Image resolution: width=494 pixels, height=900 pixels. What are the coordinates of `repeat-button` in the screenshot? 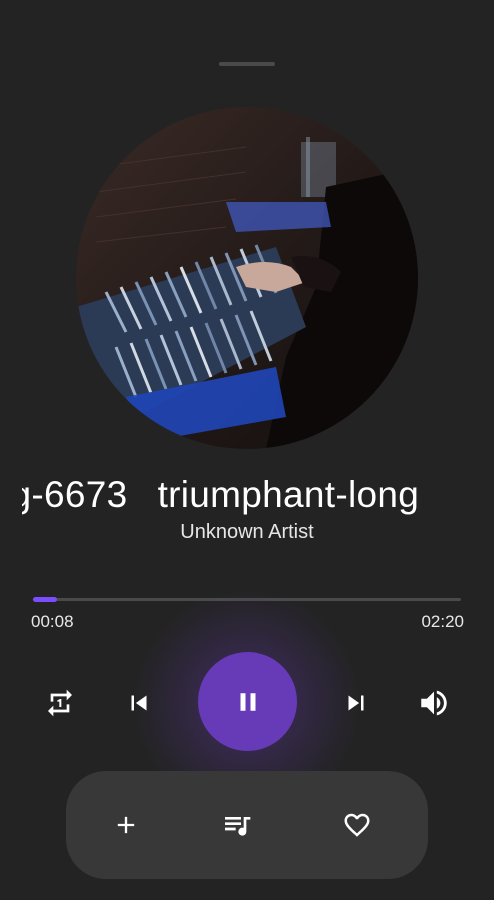 It's located at (60, 703).